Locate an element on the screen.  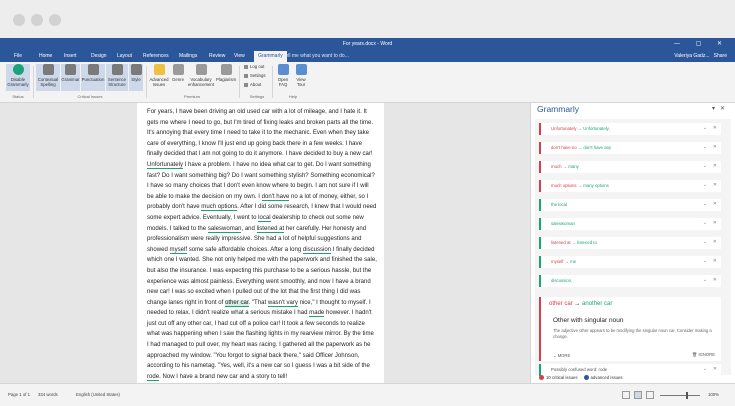
contextual-spelling-button: Contextual Spelling is located at coordinates (48, 77).